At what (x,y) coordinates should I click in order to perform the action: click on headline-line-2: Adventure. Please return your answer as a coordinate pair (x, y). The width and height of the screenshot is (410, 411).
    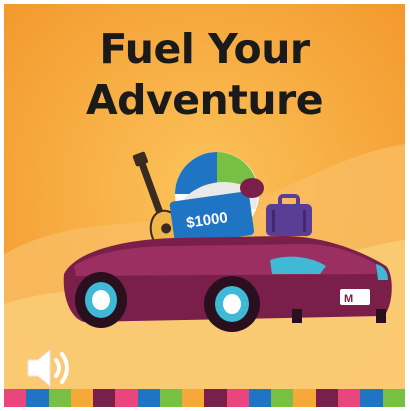
    Looking at the image, I should click on (204, 100).